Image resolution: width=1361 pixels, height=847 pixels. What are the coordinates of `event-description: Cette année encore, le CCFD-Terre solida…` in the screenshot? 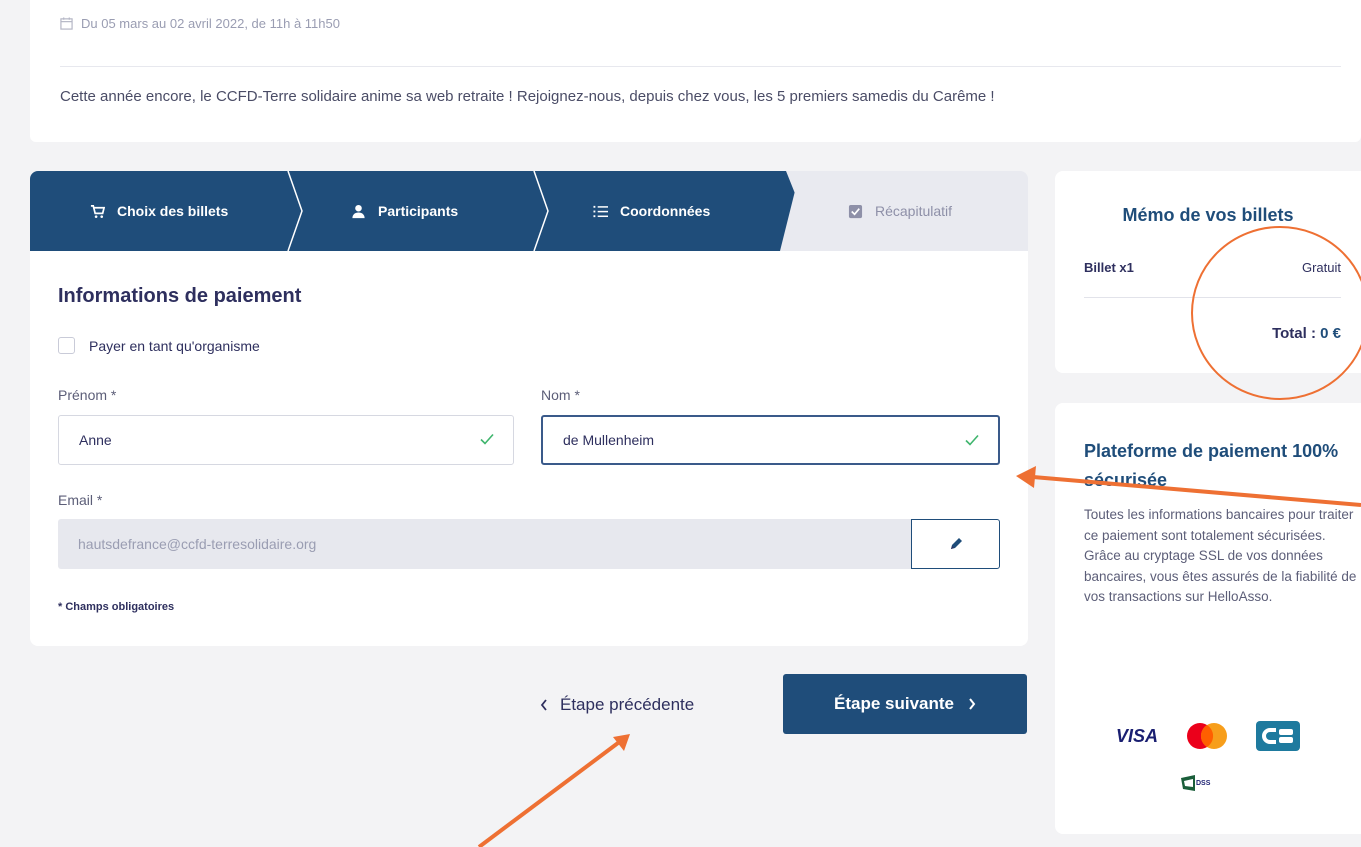 It's located at (527, 96).